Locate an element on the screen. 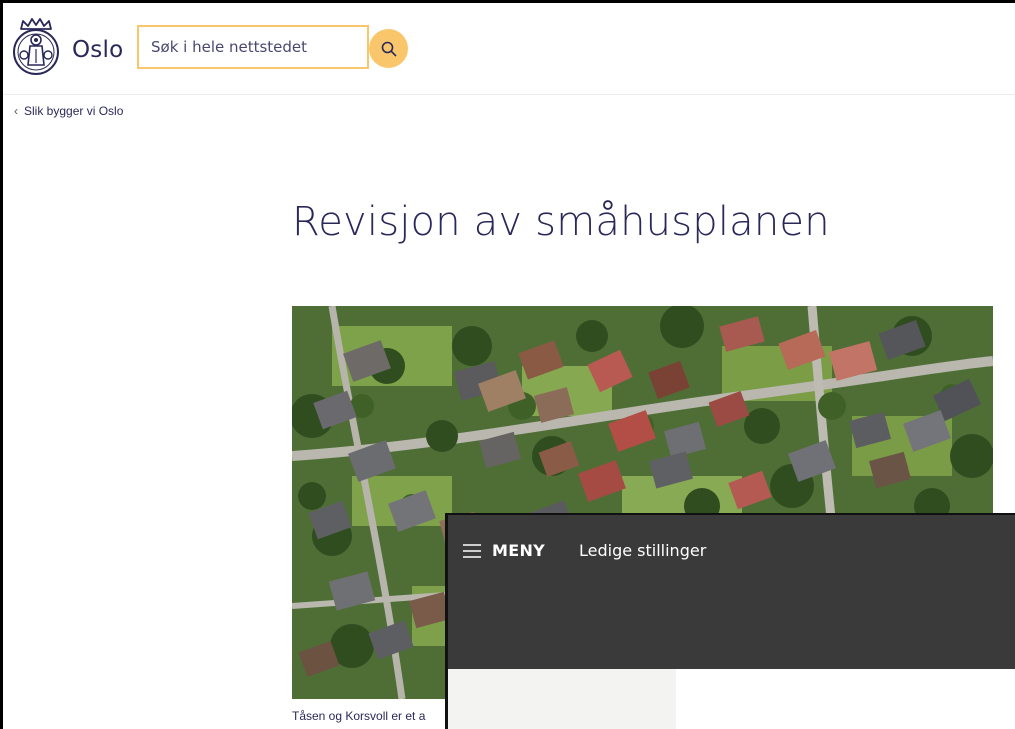 Image resolution: width=1015 pixels, height=729 pixels. breadcrumb-label: Slik bygger vi Oslo is located at coordinates (74, 111).